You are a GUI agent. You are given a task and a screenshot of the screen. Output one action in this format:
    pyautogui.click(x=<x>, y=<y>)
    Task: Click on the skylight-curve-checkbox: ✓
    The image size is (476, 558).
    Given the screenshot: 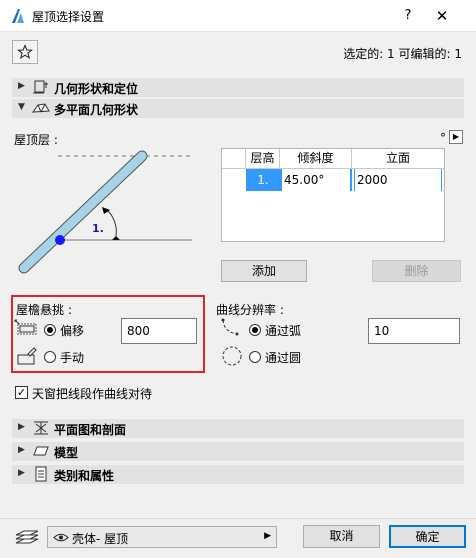 What is the action you would take?
    pyautogui.click(x=21, y=392)
    